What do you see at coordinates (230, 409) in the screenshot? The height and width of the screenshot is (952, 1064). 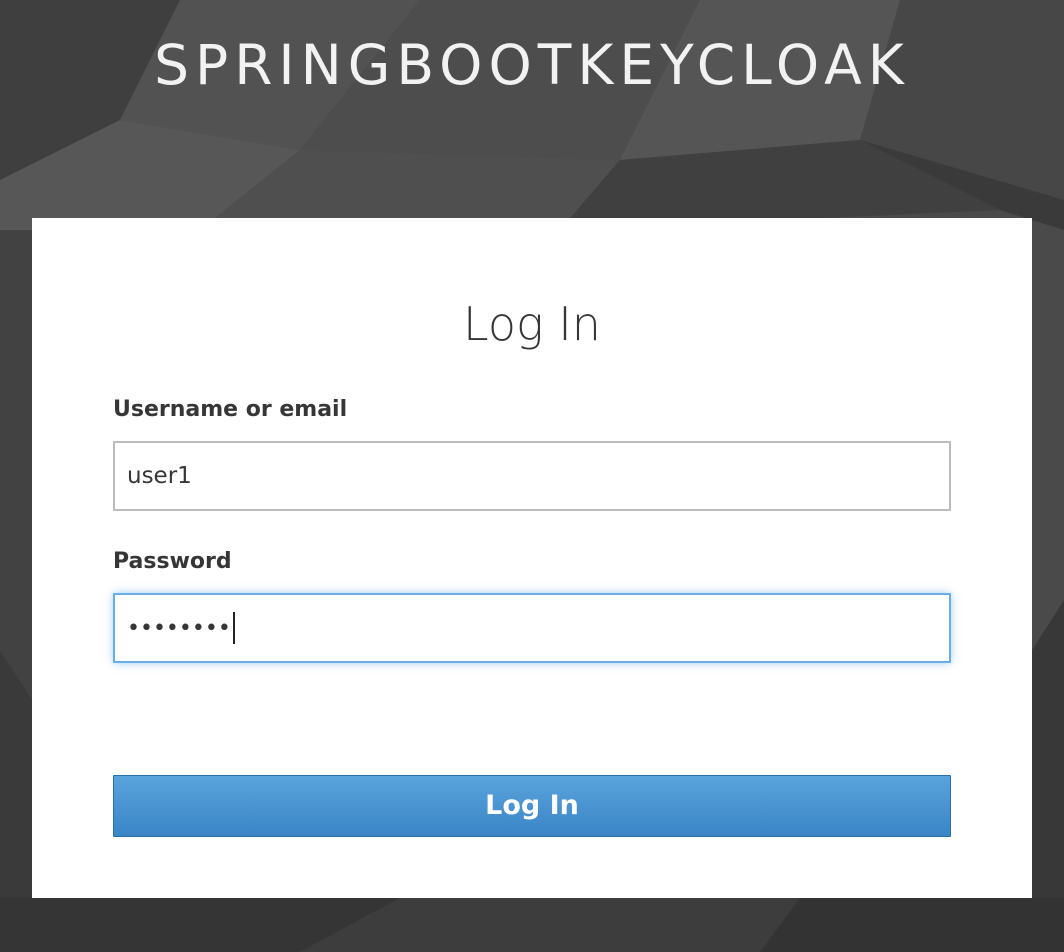 I see `username-label: Username or email` at bounding box center [230, 409].